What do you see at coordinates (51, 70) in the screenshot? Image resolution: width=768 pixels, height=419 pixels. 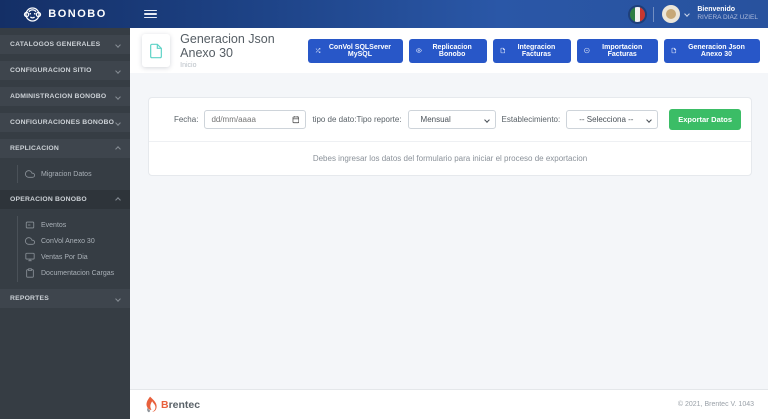 I see `sidebar-item-label: CONFIGURACION SITIO` at bounding box center [51, 70].